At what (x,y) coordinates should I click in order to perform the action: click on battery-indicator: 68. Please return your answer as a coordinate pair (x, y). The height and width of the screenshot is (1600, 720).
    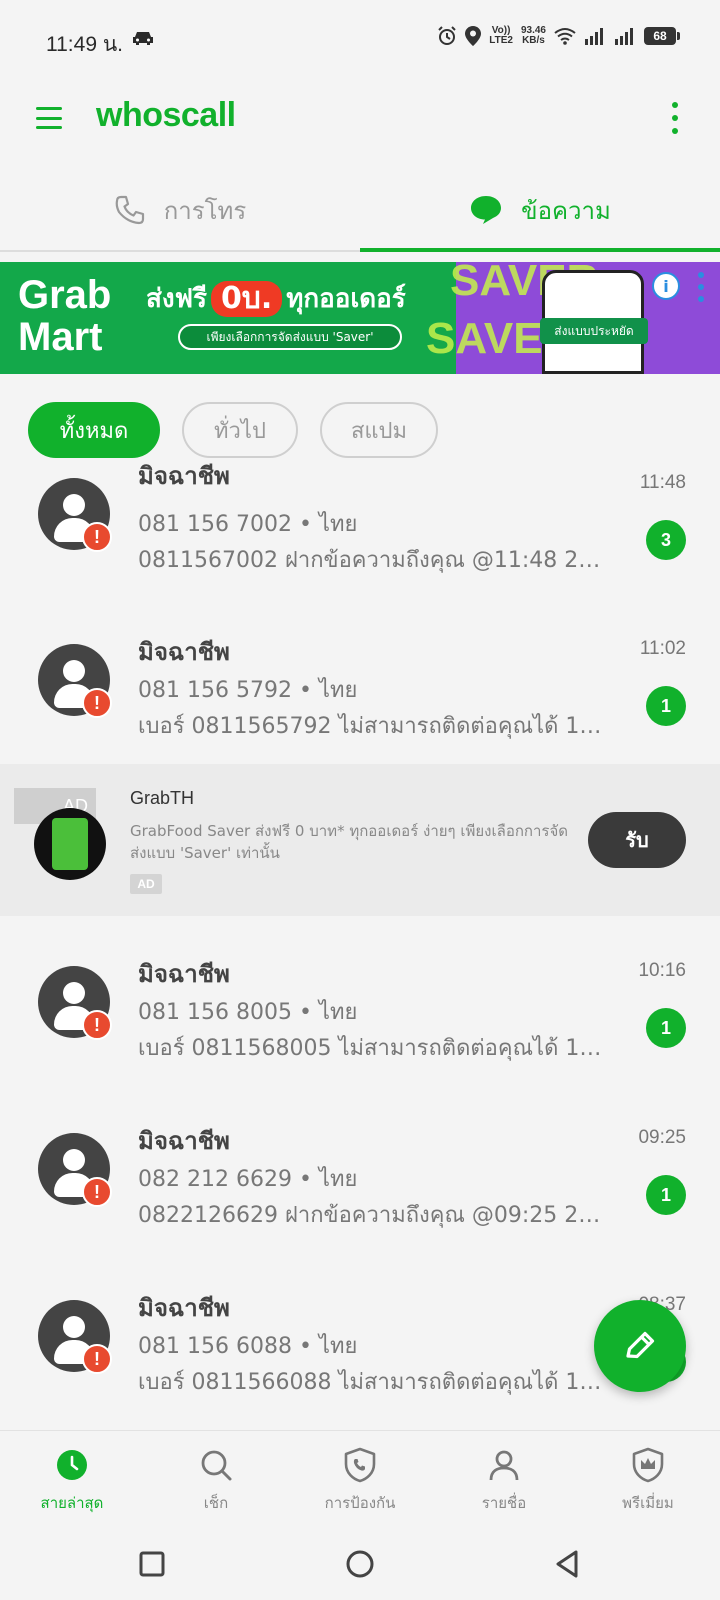
    Looking at the image, I should click on (662, 36).